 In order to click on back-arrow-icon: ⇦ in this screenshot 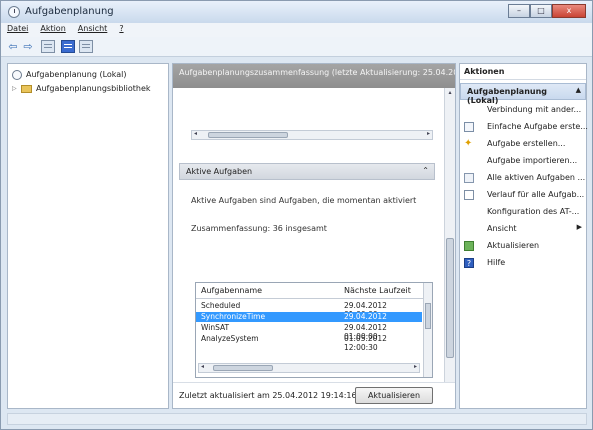, I will do `click(13, 47)`.